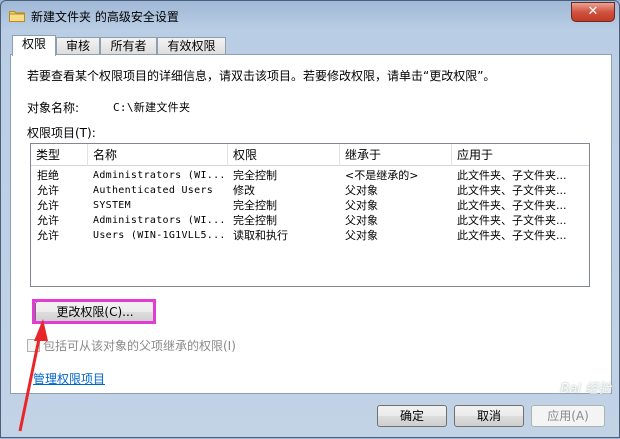 The width and height of the screenshot is (620, 439). What do you see at coordinates (78, 46) in the screenshot?
I see `tab-auditing: 审核` at bounding box center [78, 46].